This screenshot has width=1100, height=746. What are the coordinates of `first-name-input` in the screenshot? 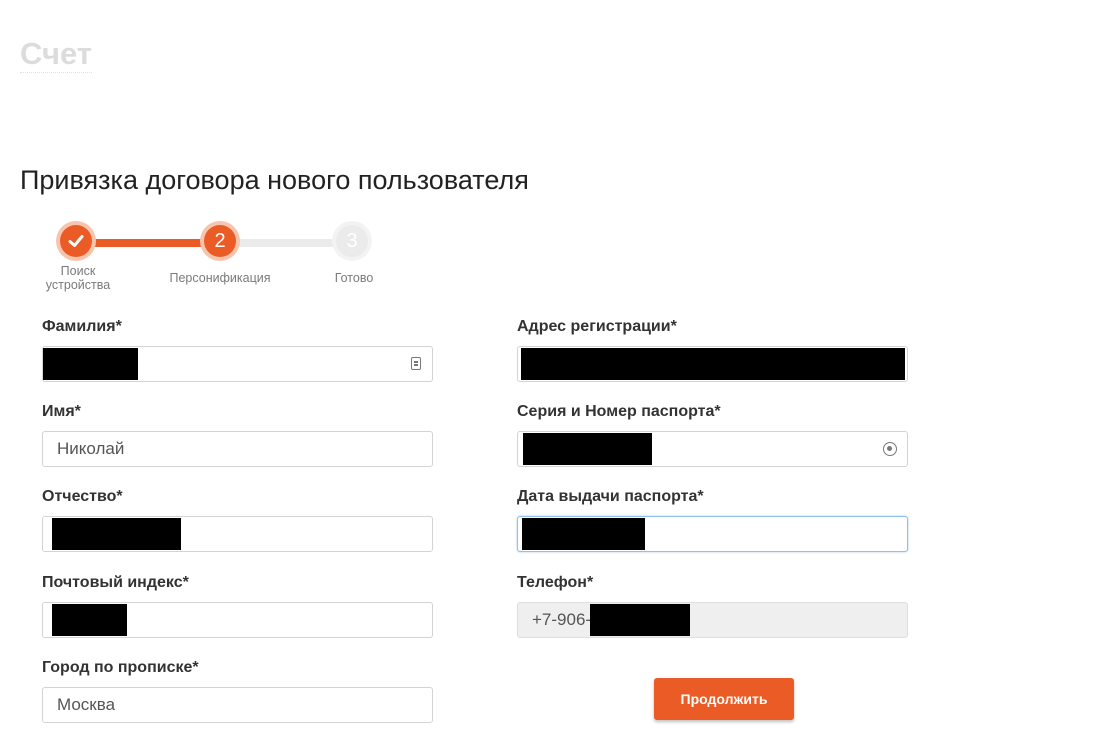 It's located at (237, 449).